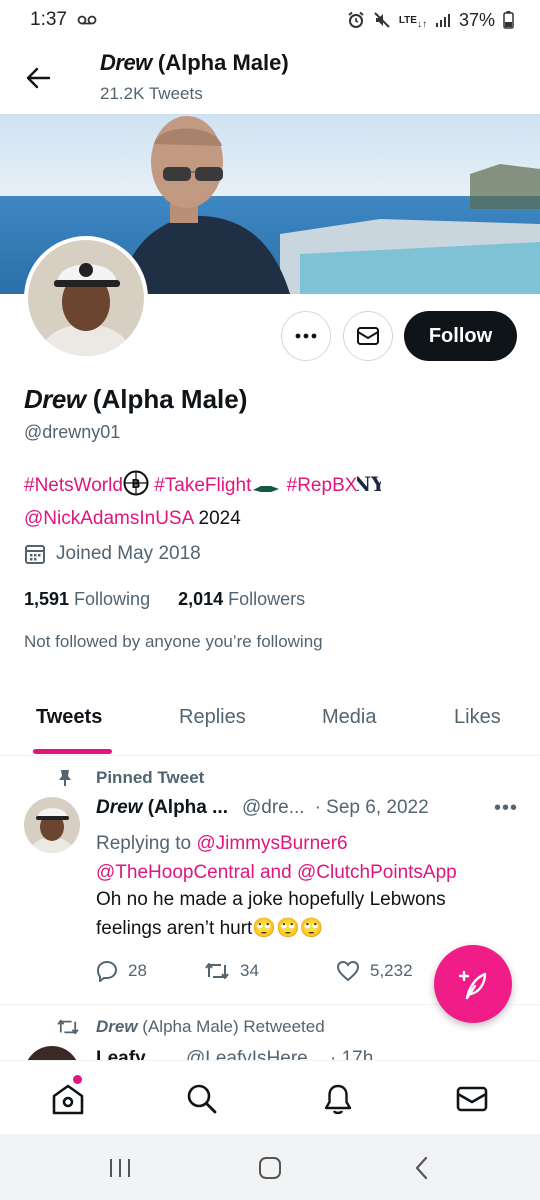  Describe the element at coordinates (108, 518) in the screenshot. I see `mention-link: @NickAdamsInUSA` at that location.